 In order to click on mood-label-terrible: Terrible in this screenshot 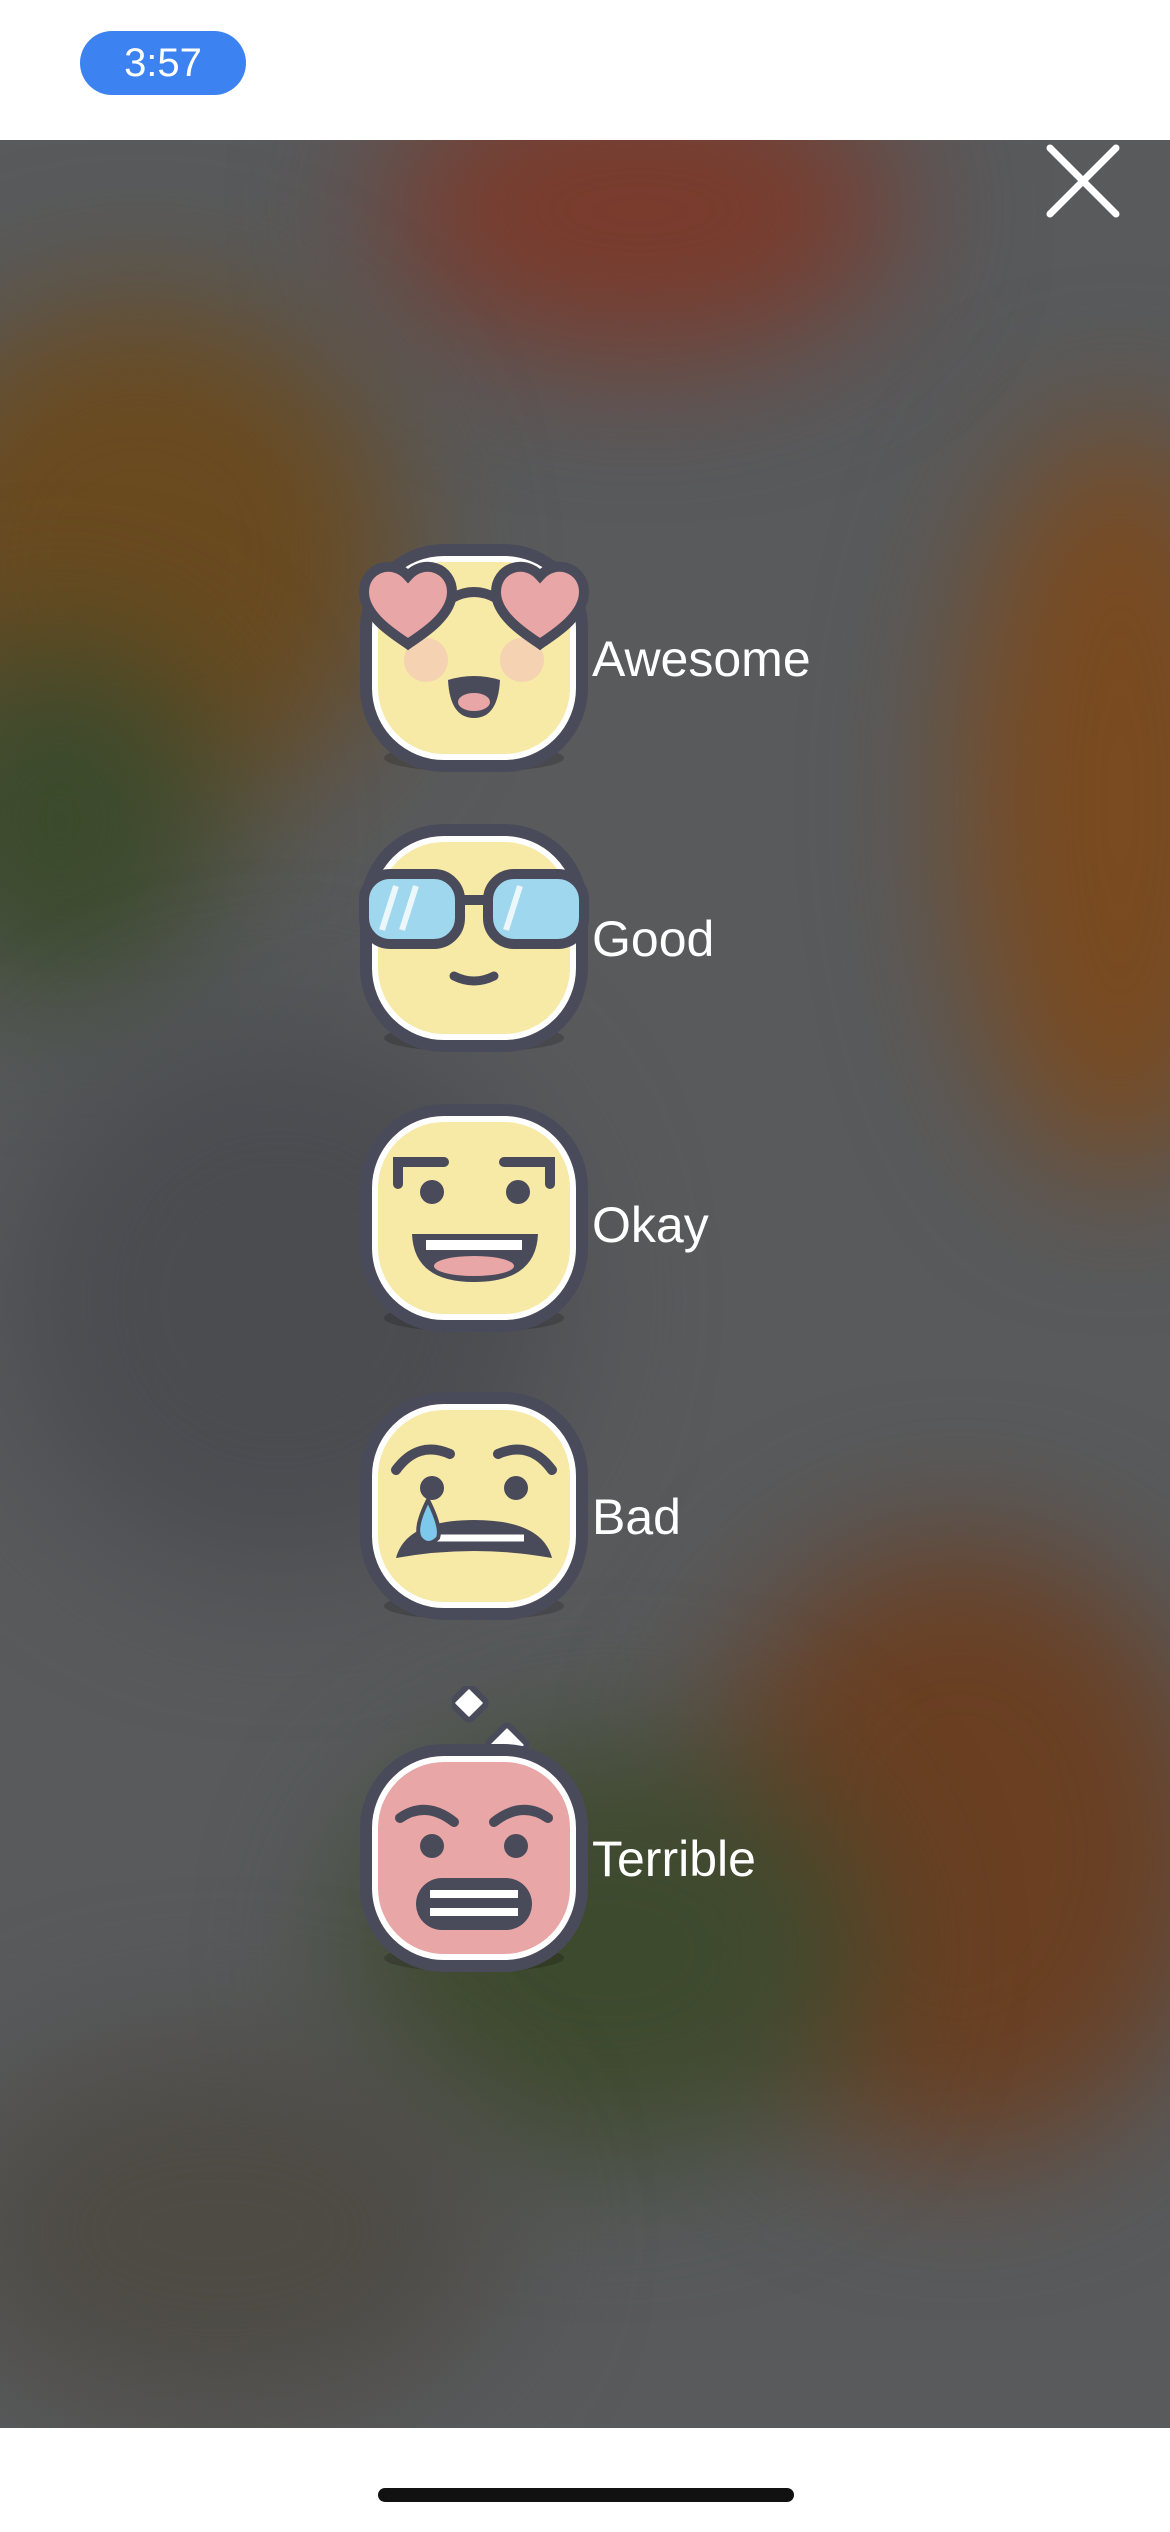, I will do `click(674, 1859)`.